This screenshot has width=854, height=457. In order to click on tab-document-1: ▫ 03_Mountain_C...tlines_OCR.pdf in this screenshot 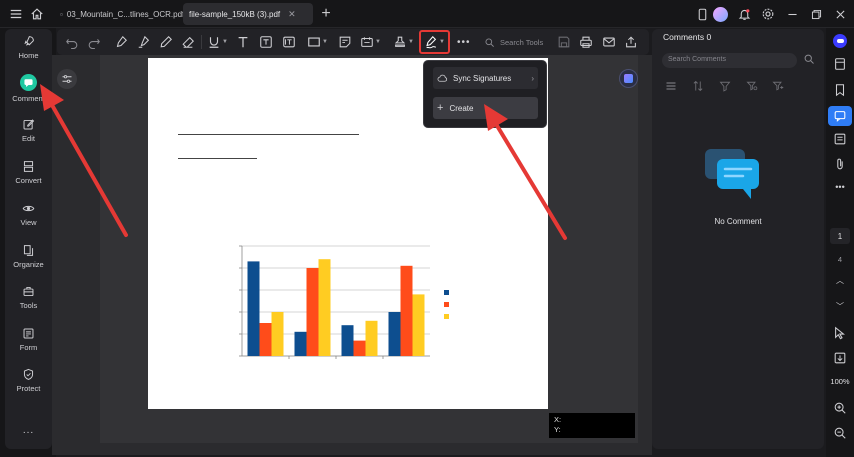, I will do `click(119, 14)`.